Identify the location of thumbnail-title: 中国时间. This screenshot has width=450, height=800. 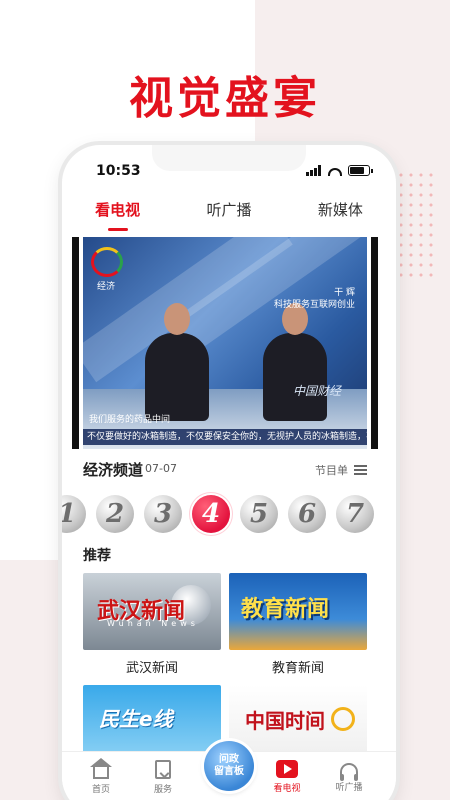
(285, 721).